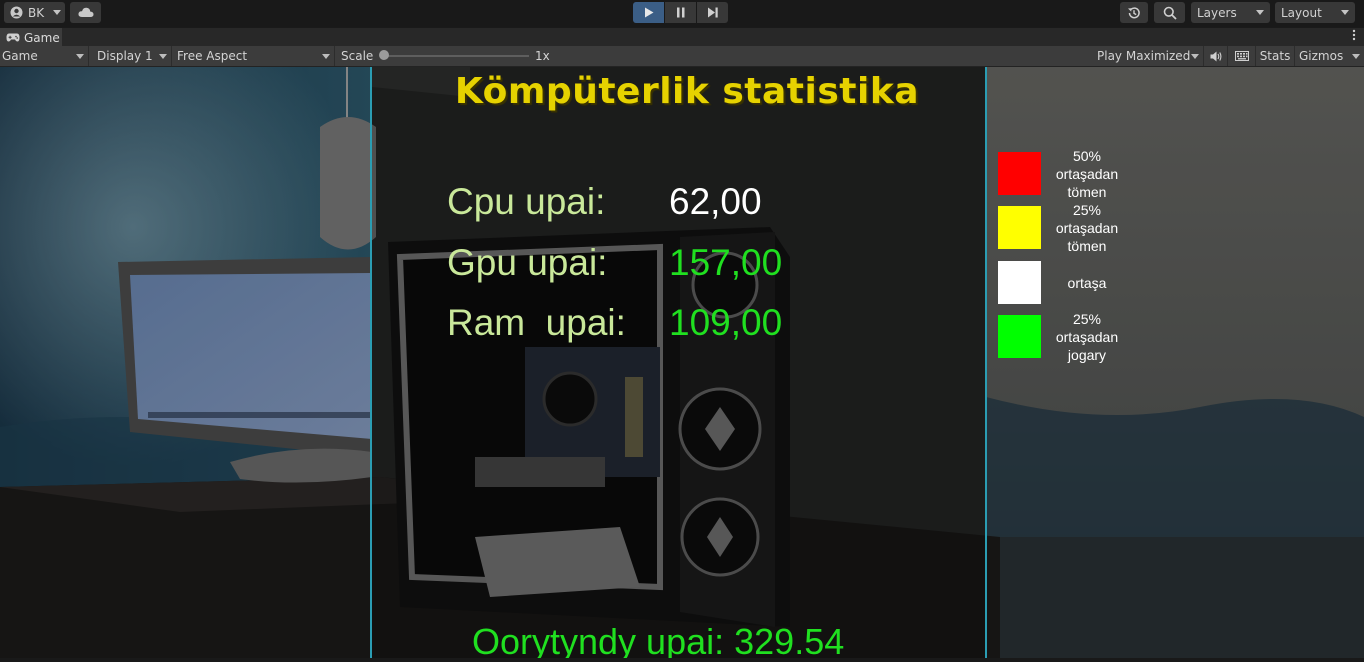  I want to click on total-score: Oorytyndy upai: 329.54, so click(658, 639).